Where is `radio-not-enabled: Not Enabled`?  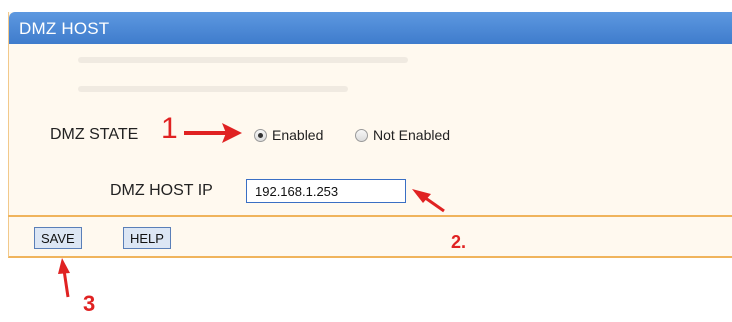
radio-not-enabled: Not Enabled is located at coordinates (402, 135).